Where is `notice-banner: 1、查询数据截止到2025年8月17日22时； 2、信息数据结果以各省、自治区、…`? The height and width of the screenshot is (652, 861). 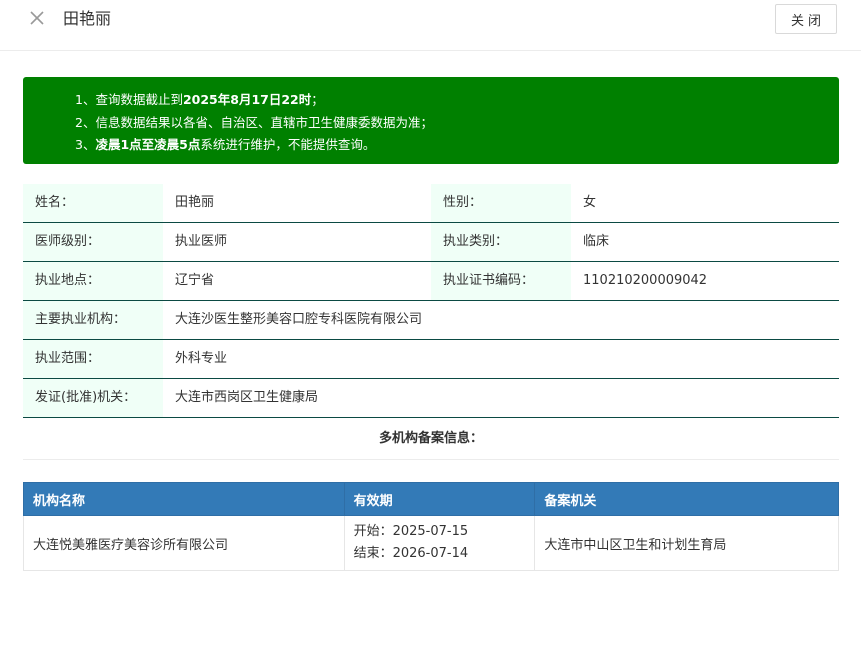
notice-banner: 1、查询数据截止到2025年8月17日22时； 2、信息数据结果以各省、自治区、… is located at coordinates (431, 120).